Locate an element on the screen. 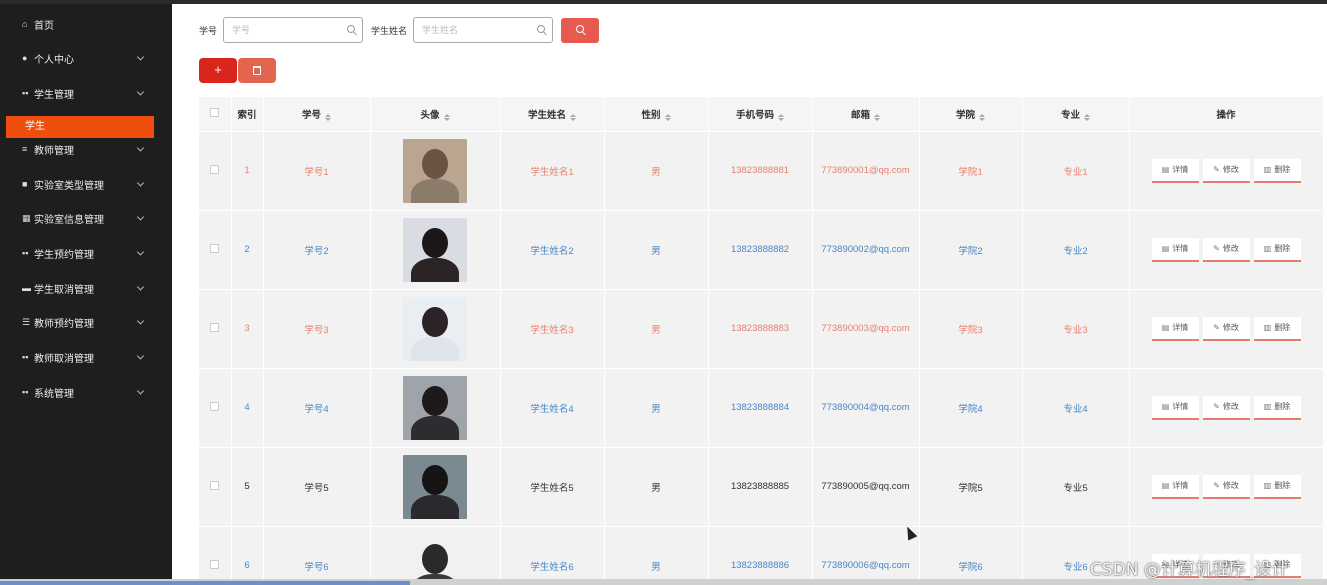 This screenshot has height=585, width=1327. sidebar-item-9: ▪▪ 教师取消管理 is located at coordinates (86, 357).